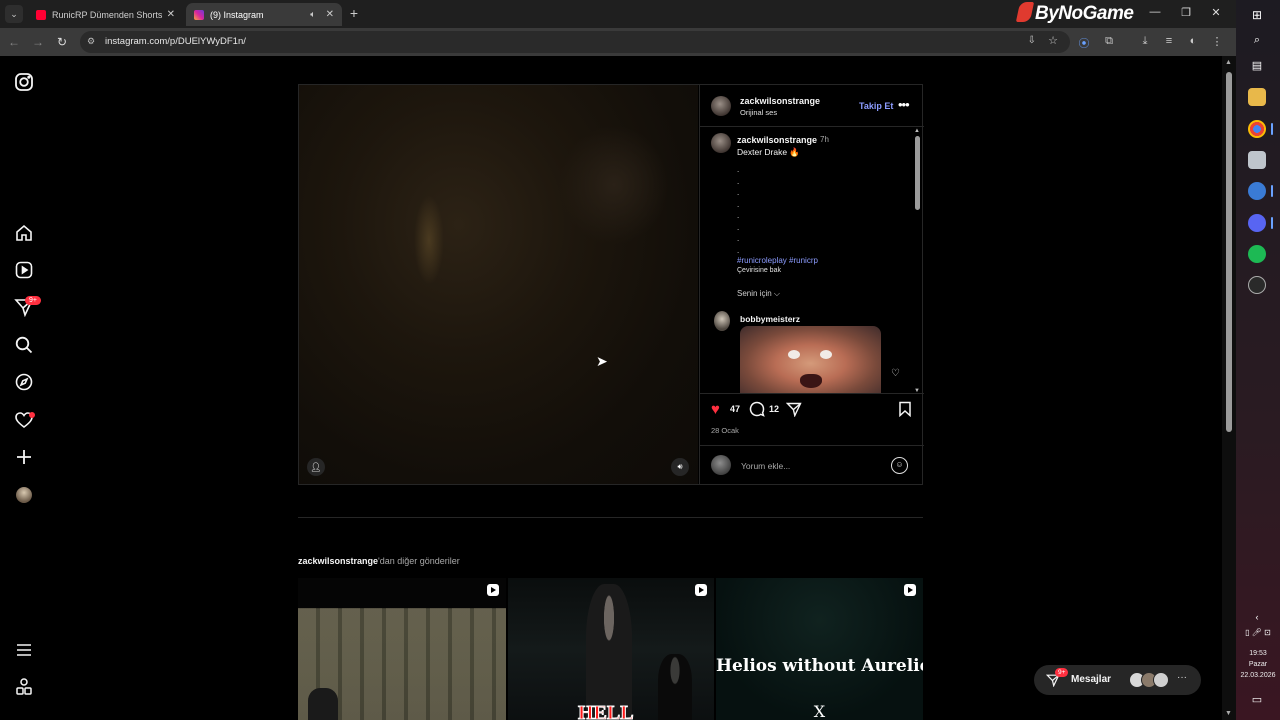 This screenshot has width=1280, height=720. What do you see at coordinates (1260, 223) in the screenshot?
I see `discord-icon` at bounding box center [1260, 223].